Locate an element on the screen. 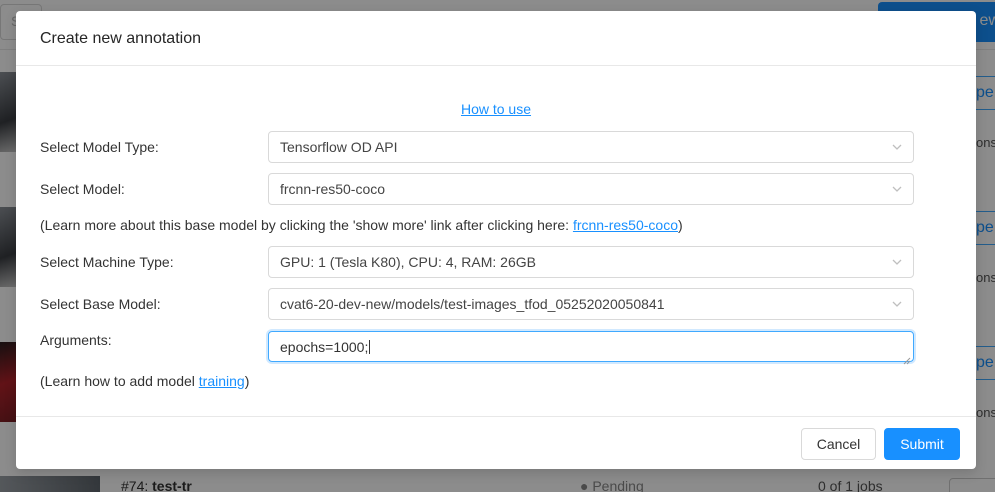 The width and height of the screenshot is (995, 492). model-info-link: frcnn-res50-coco is located at coordinates (625, 225).